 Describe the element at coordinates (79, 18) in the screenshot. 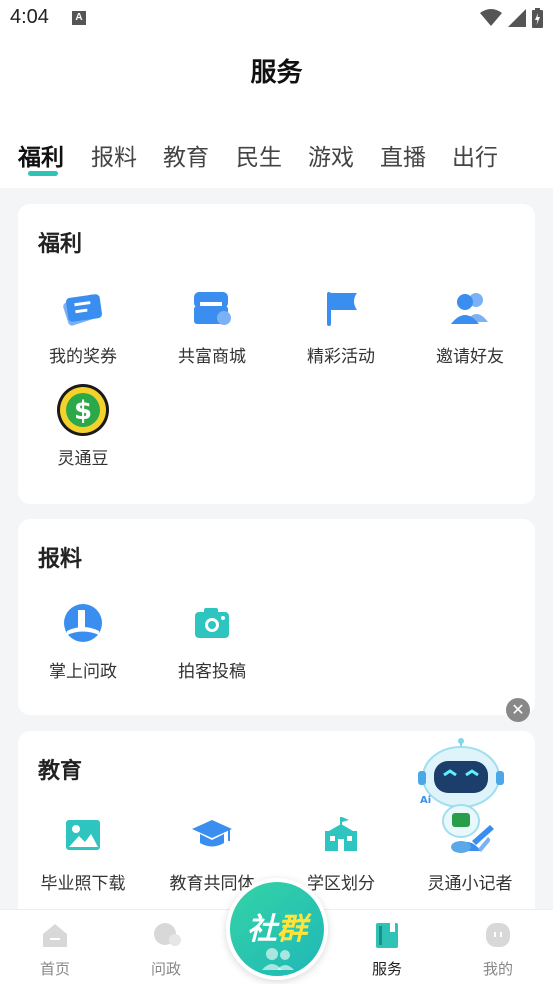

I see `notification-a-icon: A` at that location.